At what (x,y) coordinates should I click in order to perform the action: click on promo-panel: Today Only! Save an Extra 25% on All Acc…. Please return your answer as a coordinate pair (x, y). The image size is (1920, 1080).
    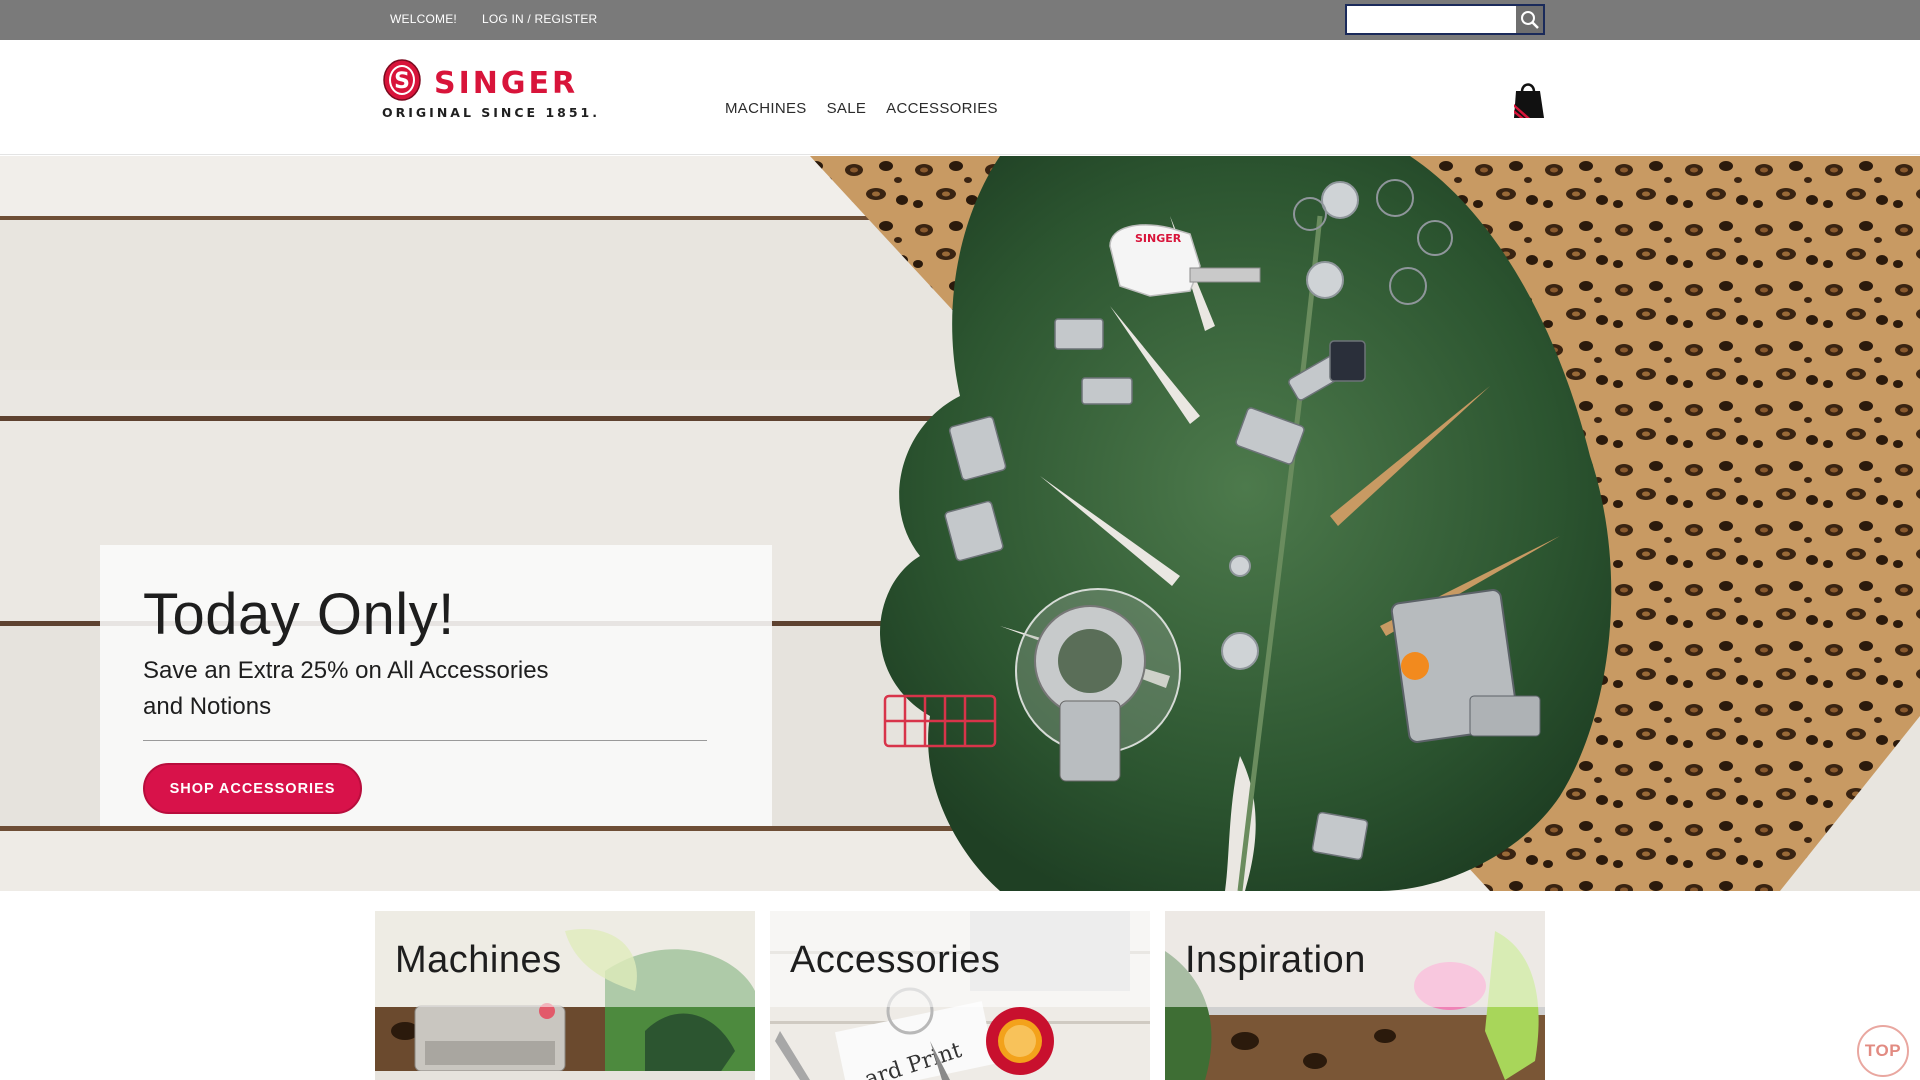
    Looking at the image, I should click on (436, 685).